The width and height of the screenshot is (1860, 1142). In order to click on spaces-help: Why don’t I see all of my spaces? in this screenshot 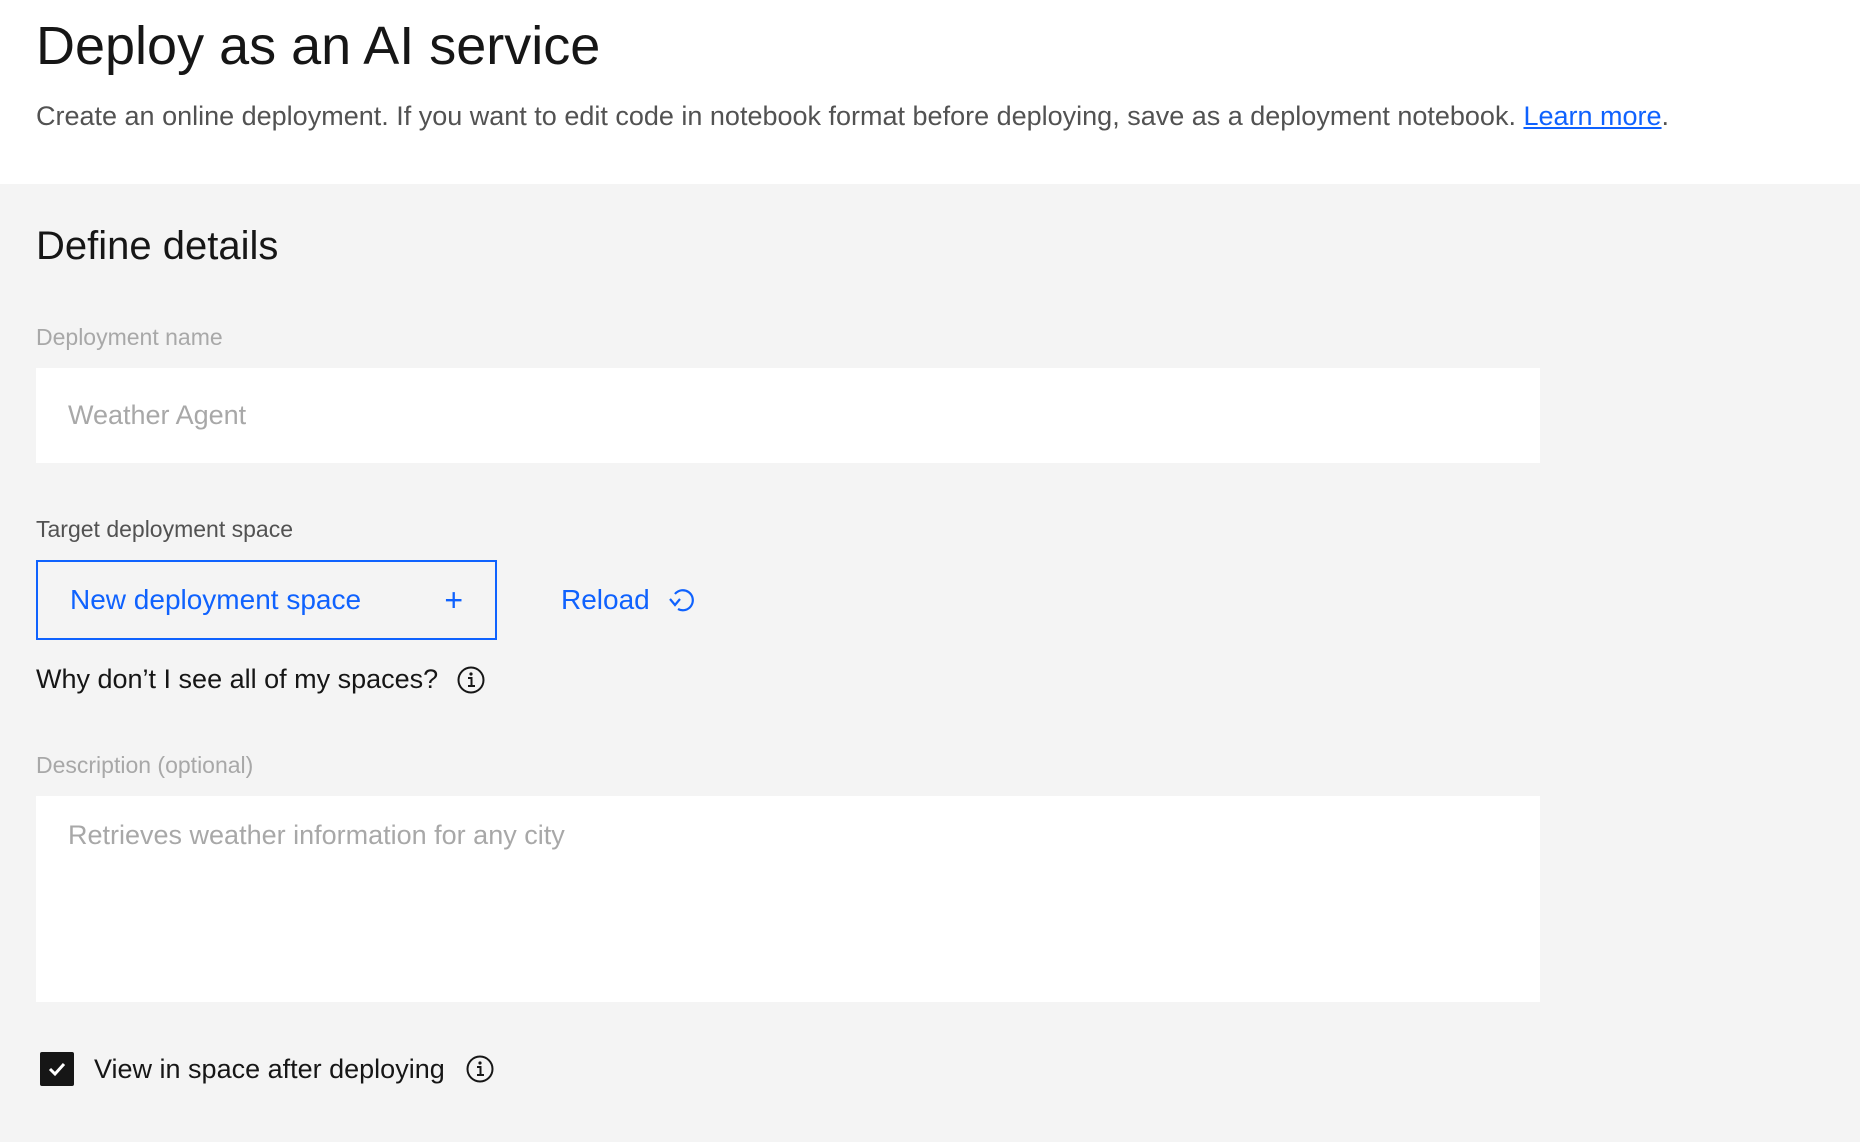, I will do `click(261, 679)`.